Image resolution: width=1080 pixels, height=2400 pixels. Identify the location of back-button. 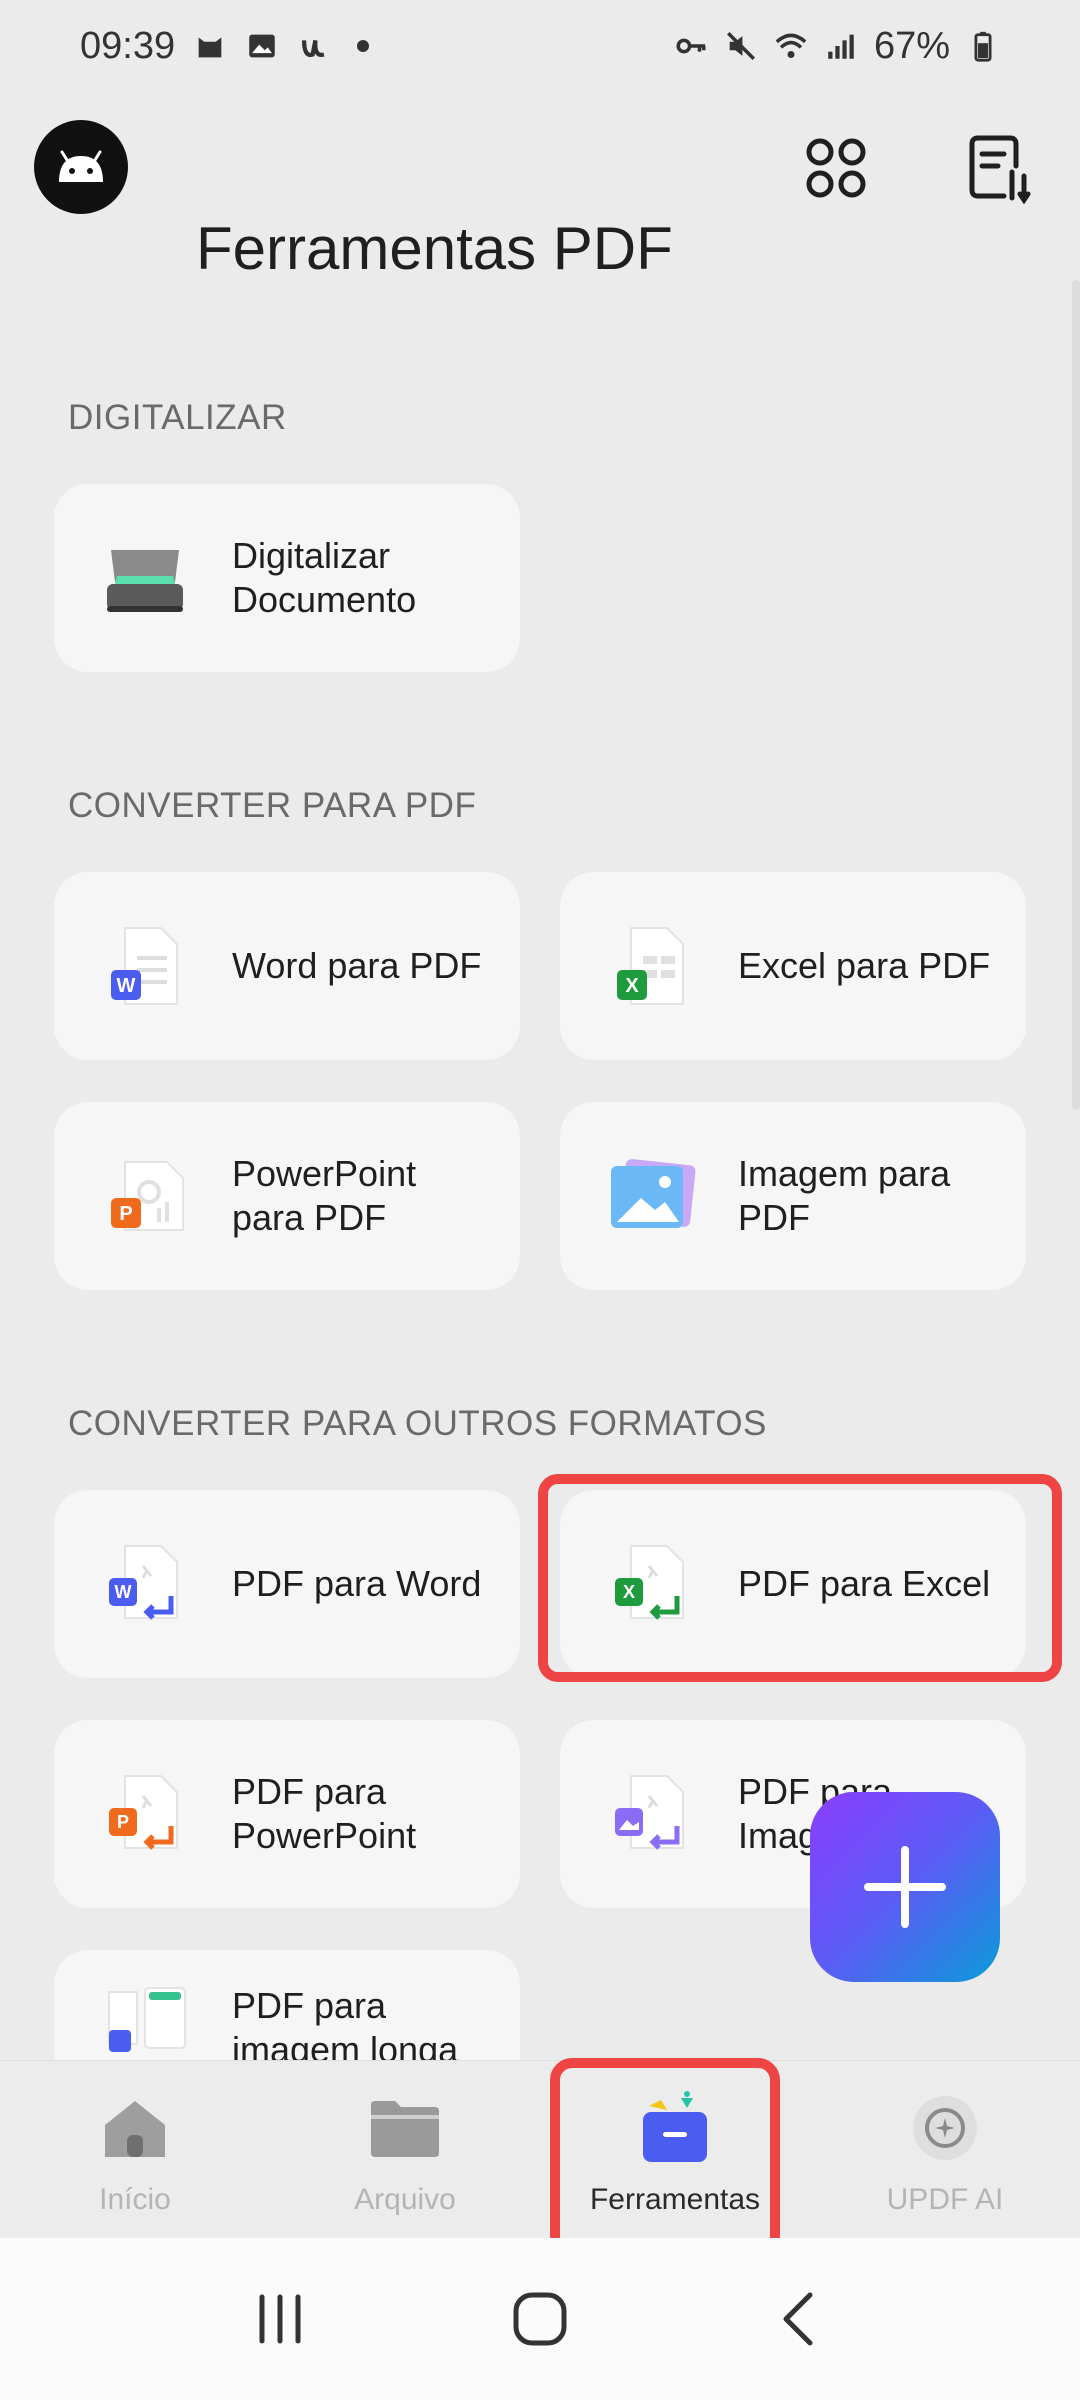
(800, 2319).